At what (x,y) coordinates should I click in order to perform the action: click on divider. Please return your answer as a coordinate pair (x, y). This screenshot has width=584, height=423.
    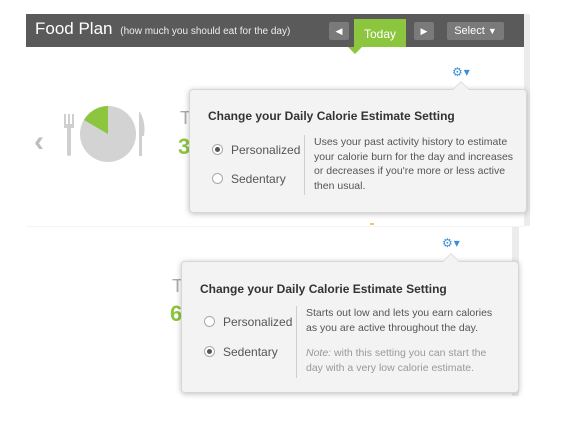
    Looking at the image, I should click on (275, 226).